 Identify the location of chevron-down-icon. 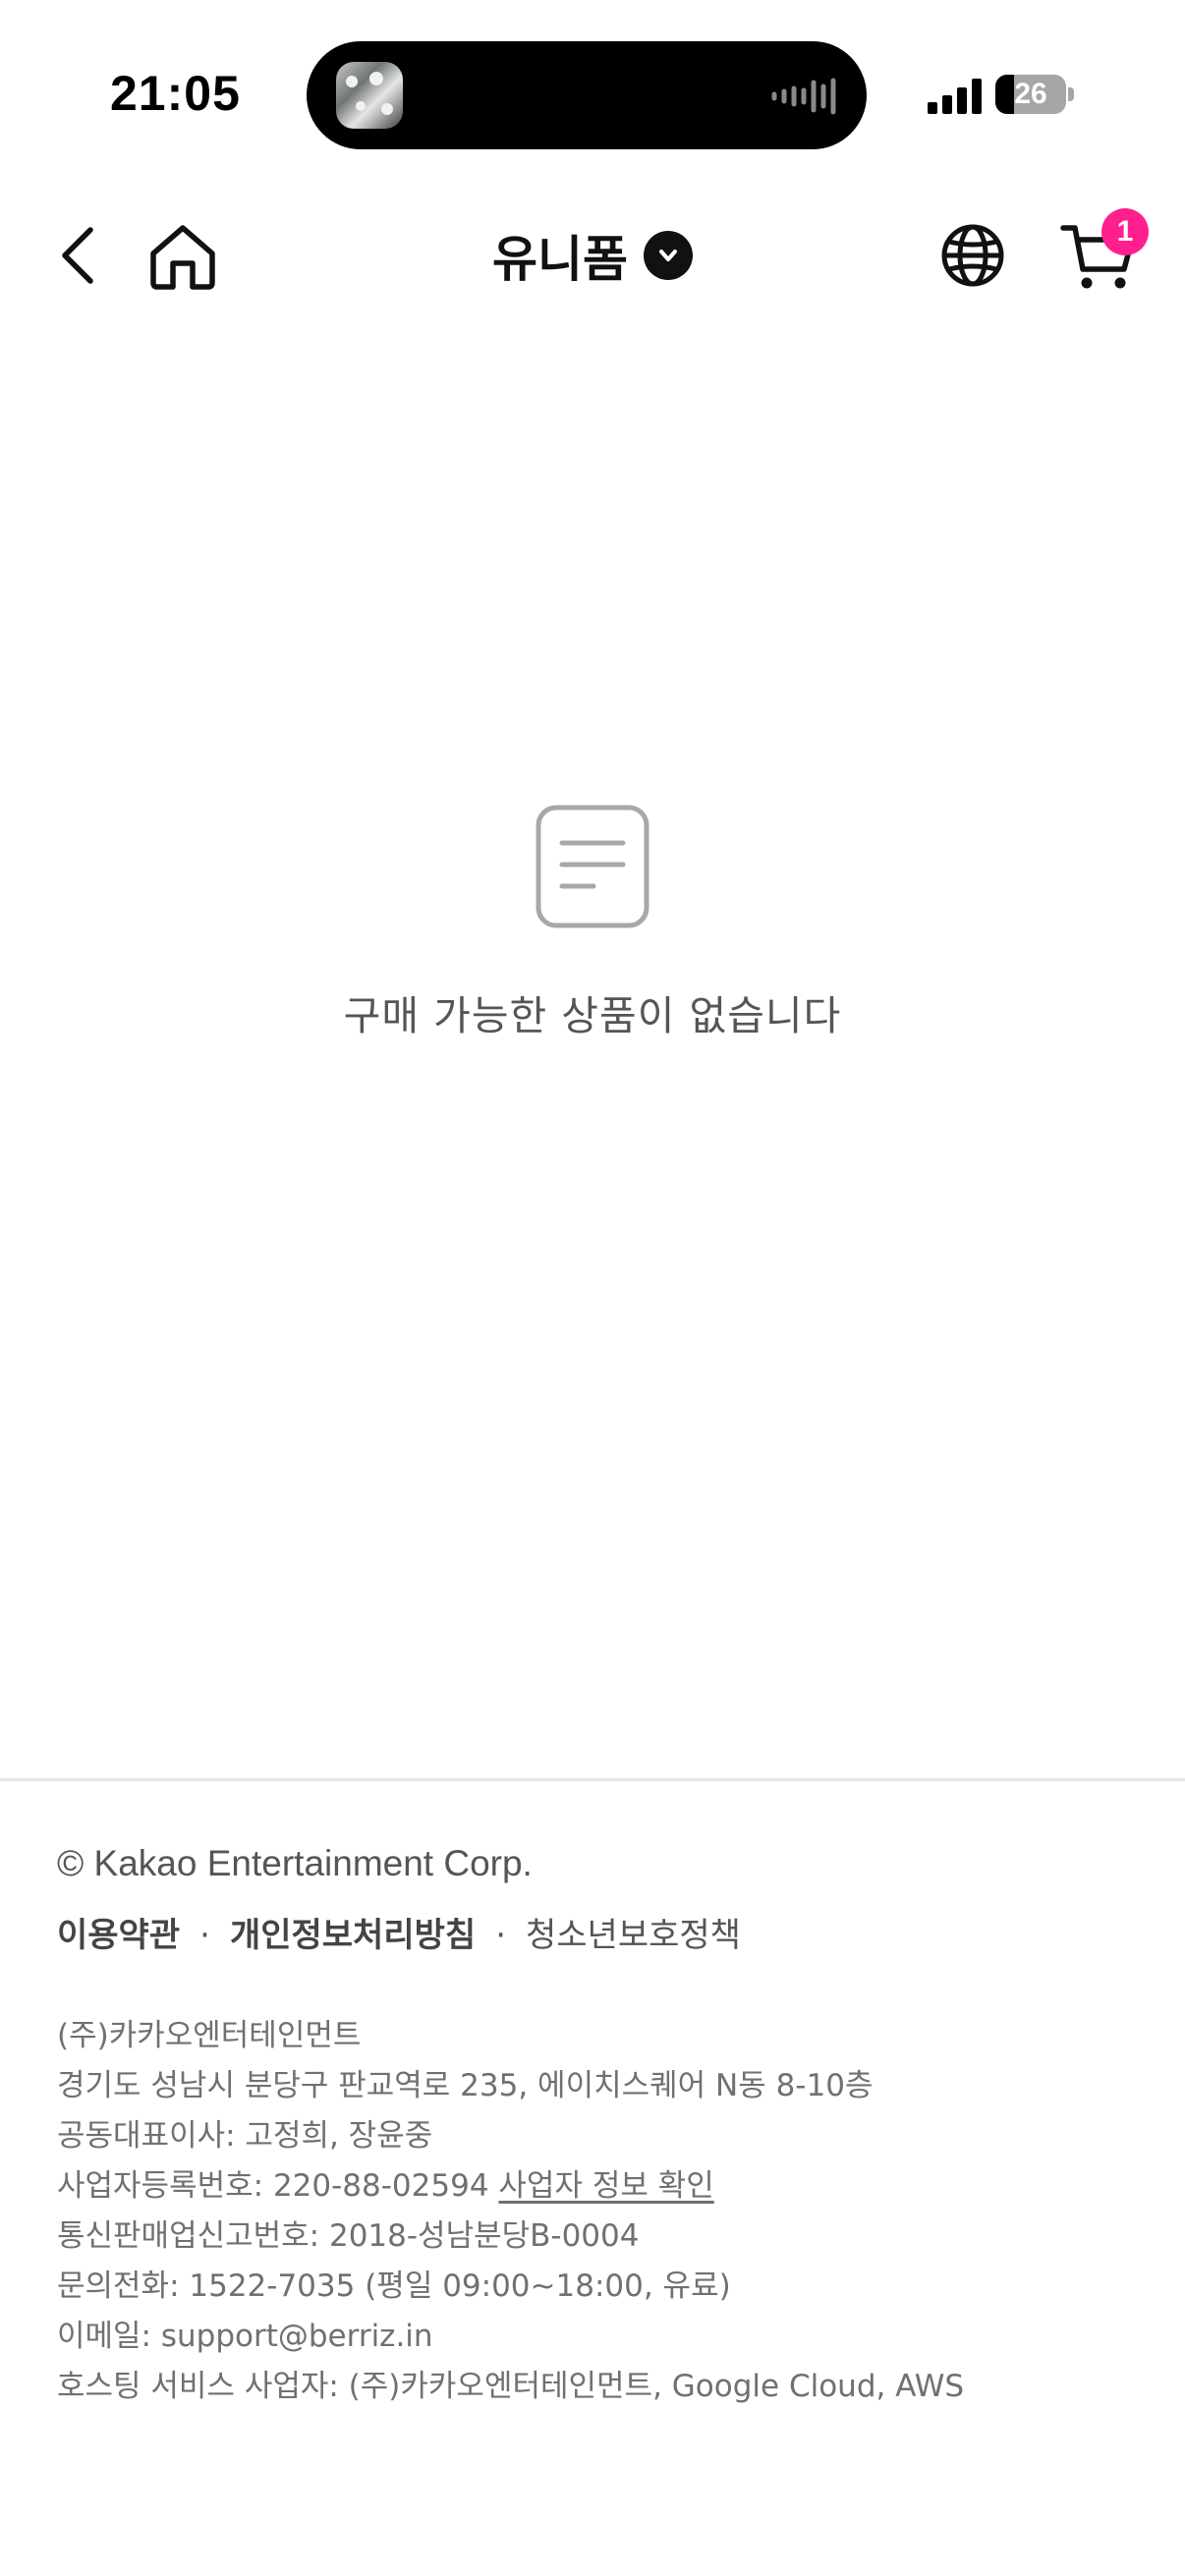
(668, 255).